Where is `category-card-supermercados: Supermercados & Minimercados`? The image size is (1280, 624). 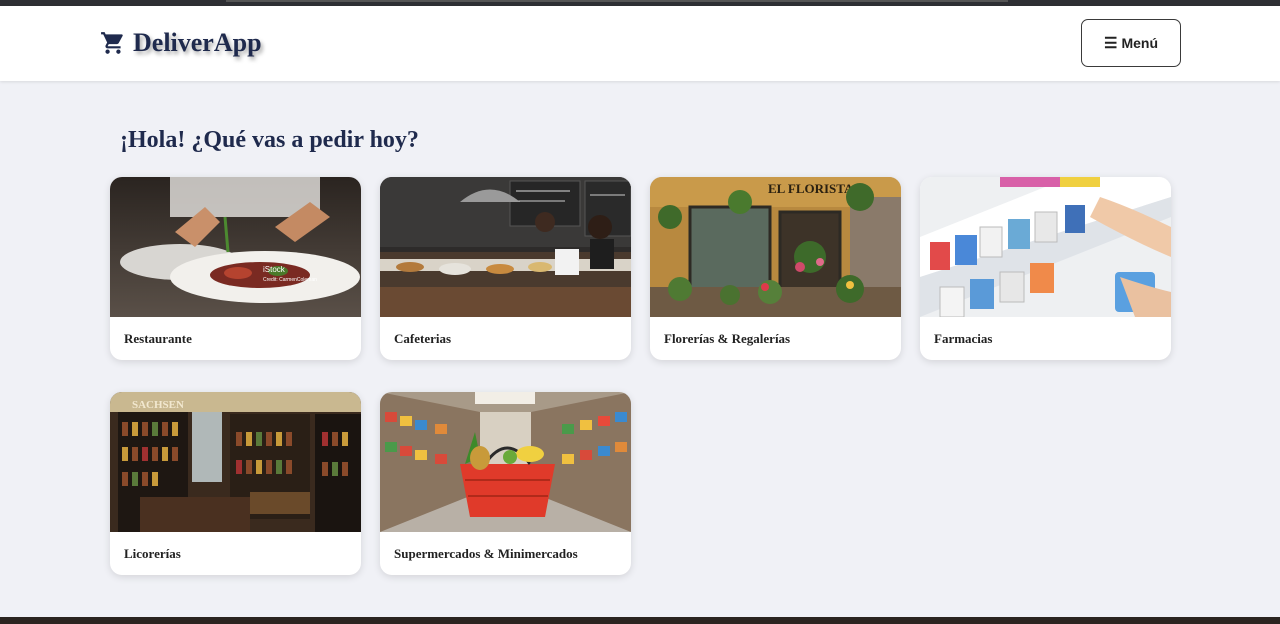
category-card-supermercados: Supermercados & Minimercados is located at coordinates (505, 483).